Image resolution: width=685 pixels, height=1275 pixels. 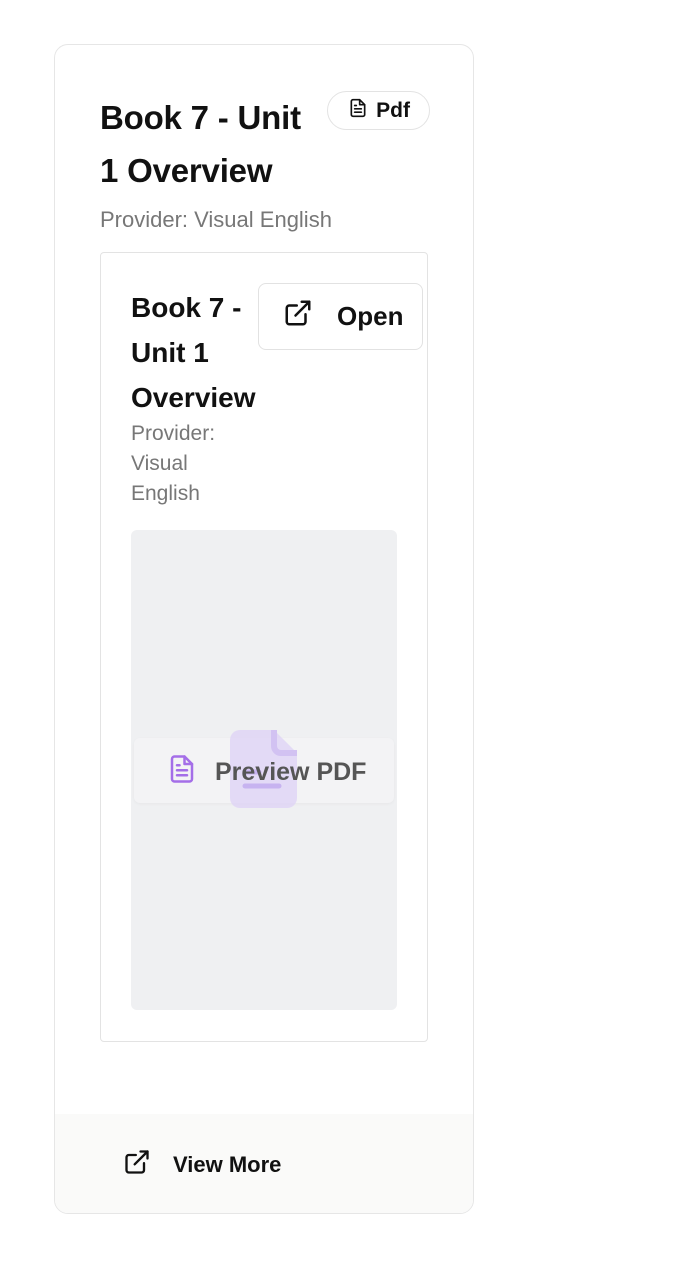 I want to click on open-button: Open, so click(x=340, y=316).